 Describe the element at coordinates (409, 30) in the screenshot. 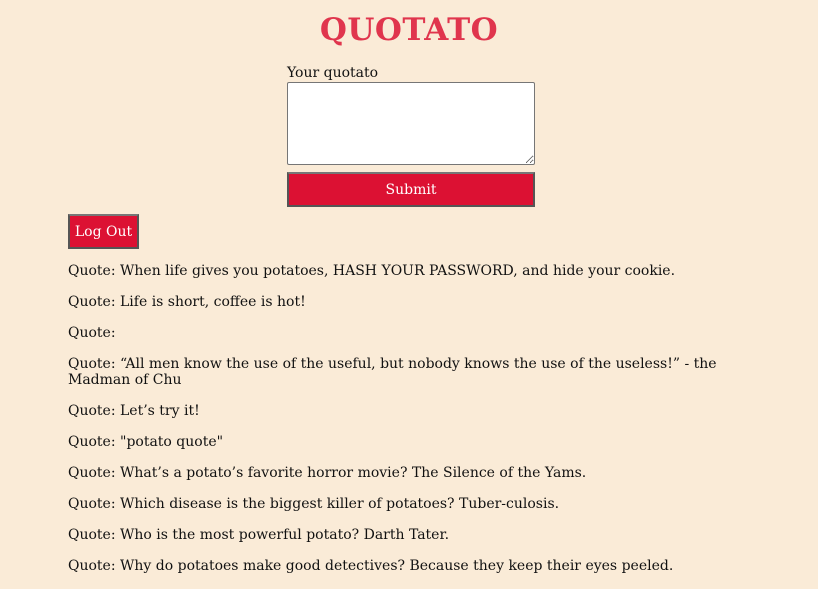

I see `page-title: QUOTATO` at that location.